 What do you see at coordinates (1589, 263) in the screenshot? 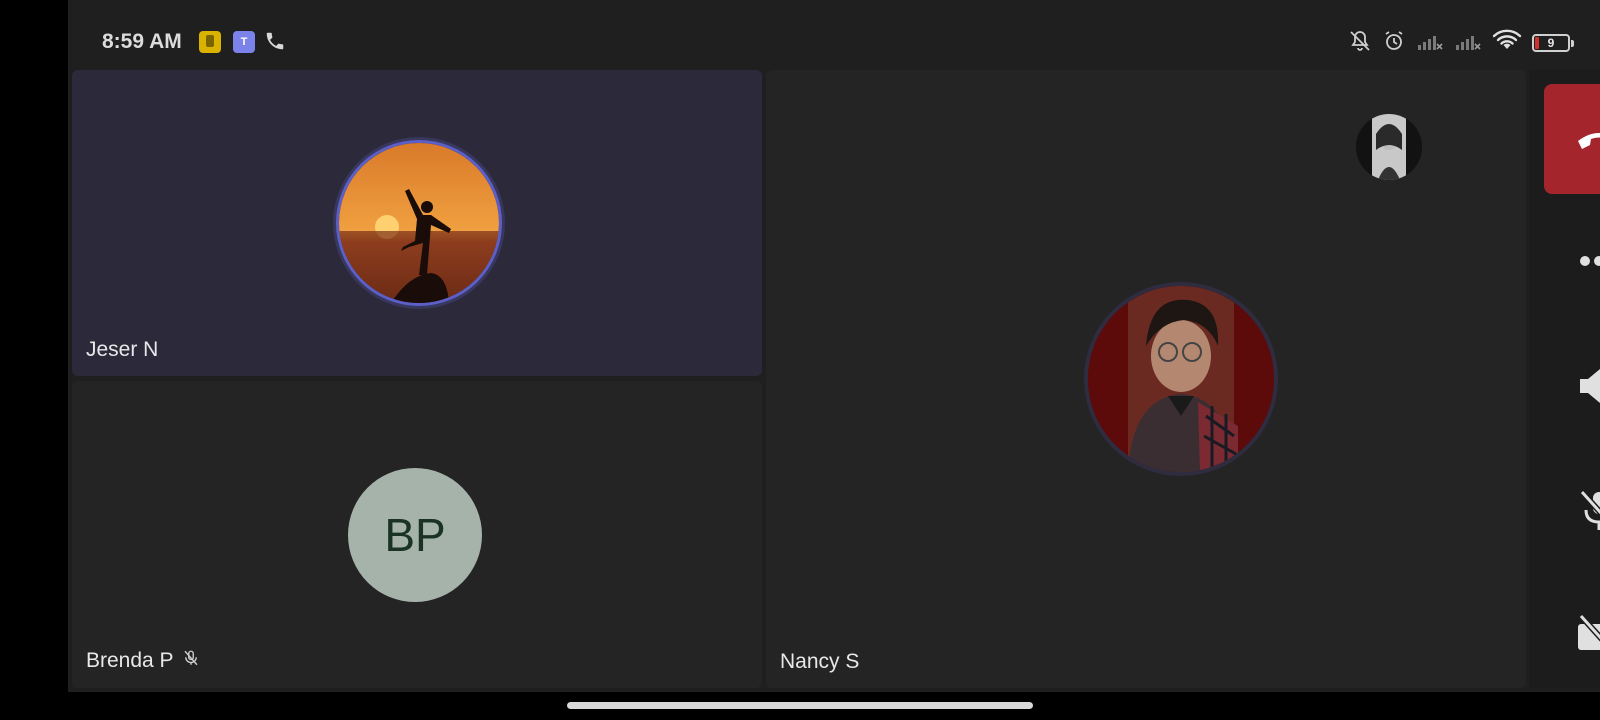
I see `more-icon` at bounding box center [1589, 263].